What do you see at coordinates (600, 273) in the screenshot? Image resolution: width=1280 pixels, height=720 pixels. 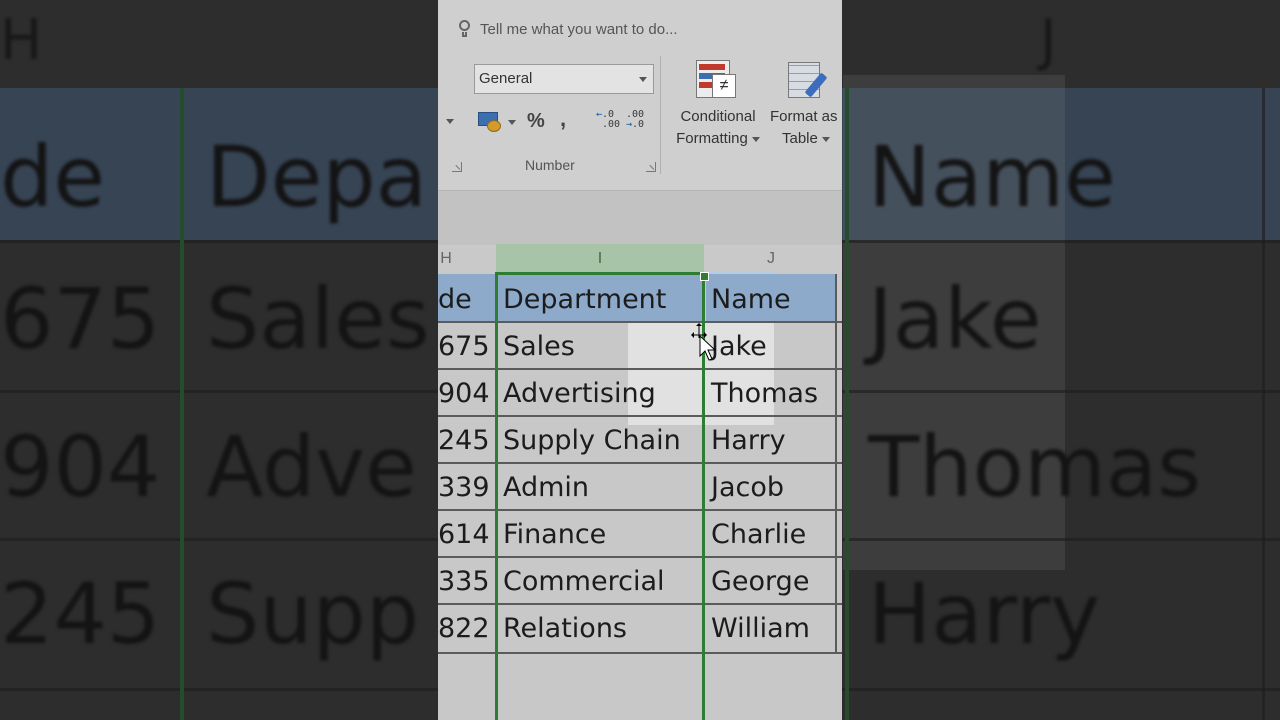 I see `selected-column-border-top` at bounding box center [600, 273].